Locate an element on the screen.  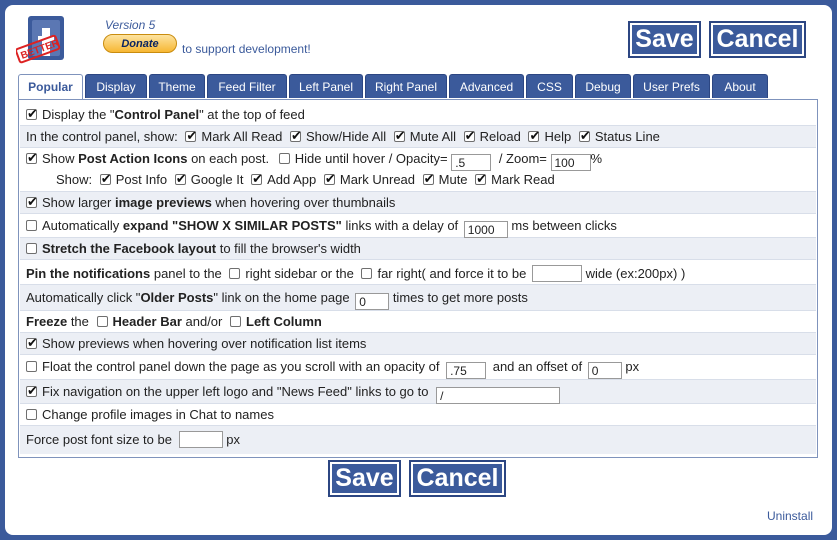
control-panel-checkbox is located at coordinates (32, 114).